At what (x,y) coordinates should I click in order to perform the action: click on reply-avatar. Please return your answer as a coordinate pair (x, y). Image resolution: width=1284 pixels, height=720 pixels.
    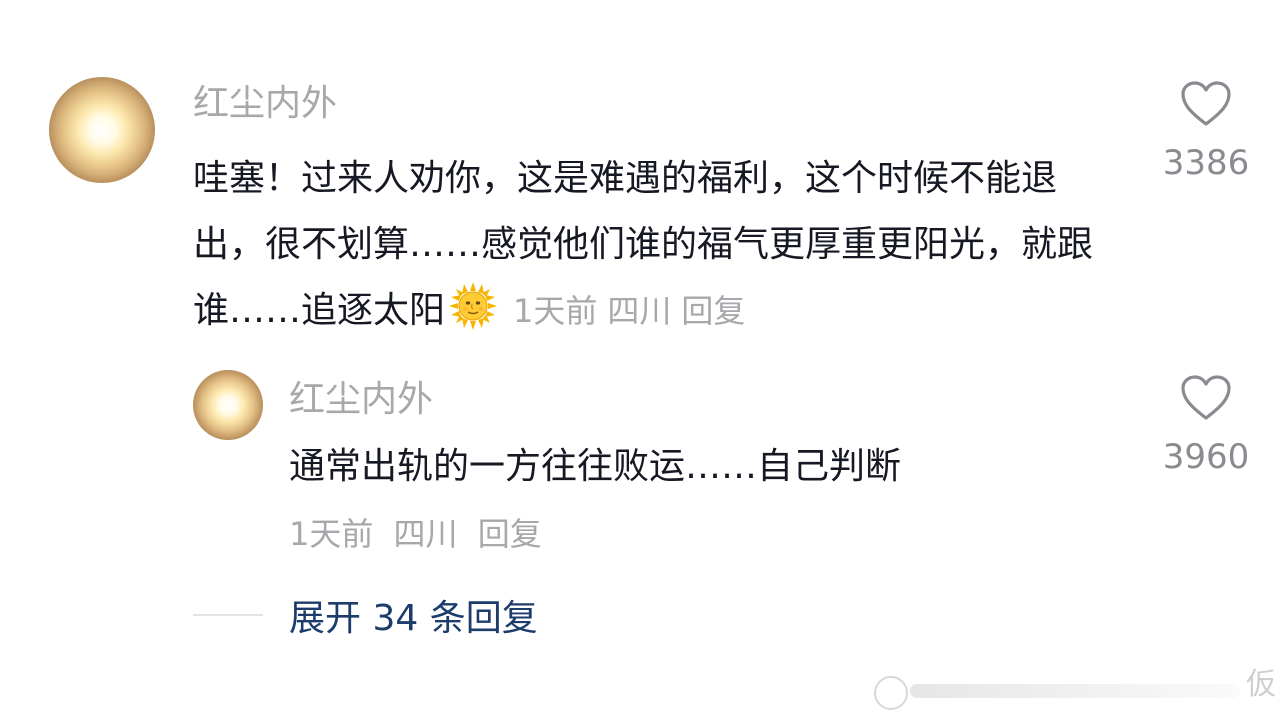
    Looking at the image, I should click on (228, 405).